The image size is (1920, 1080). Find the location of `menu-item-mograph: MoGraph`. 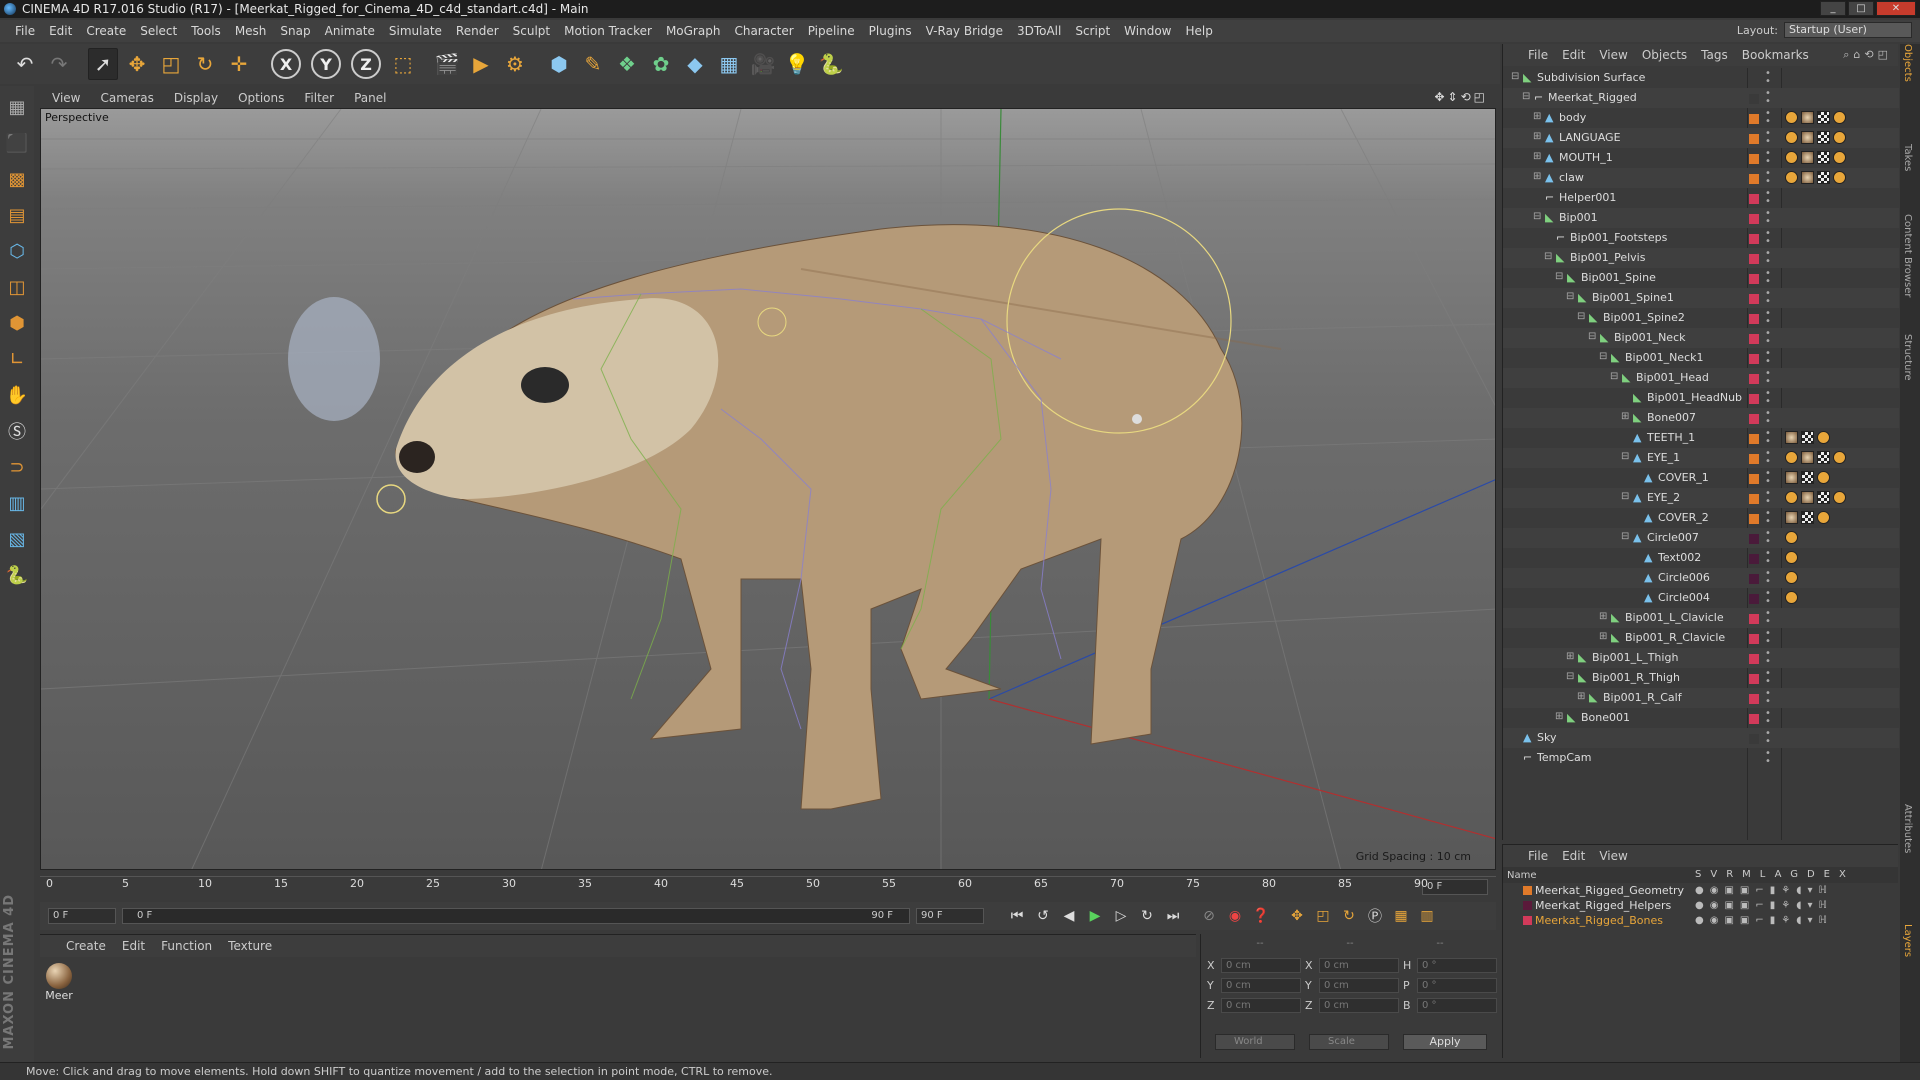

menu-item-mograph: MoGraph is located at coordinates (693, 31).